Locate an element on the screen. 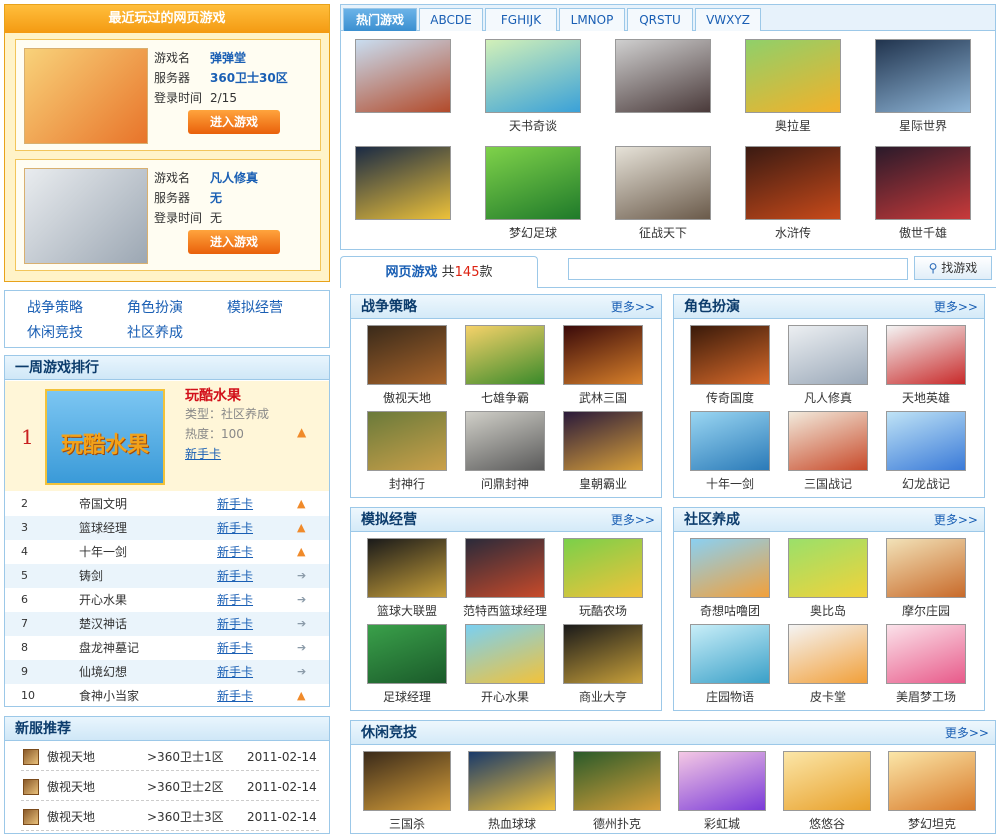 This screenshot has width=1000, height=834. recent-server: 360卫士30区 is located at coordinates (249, 78).